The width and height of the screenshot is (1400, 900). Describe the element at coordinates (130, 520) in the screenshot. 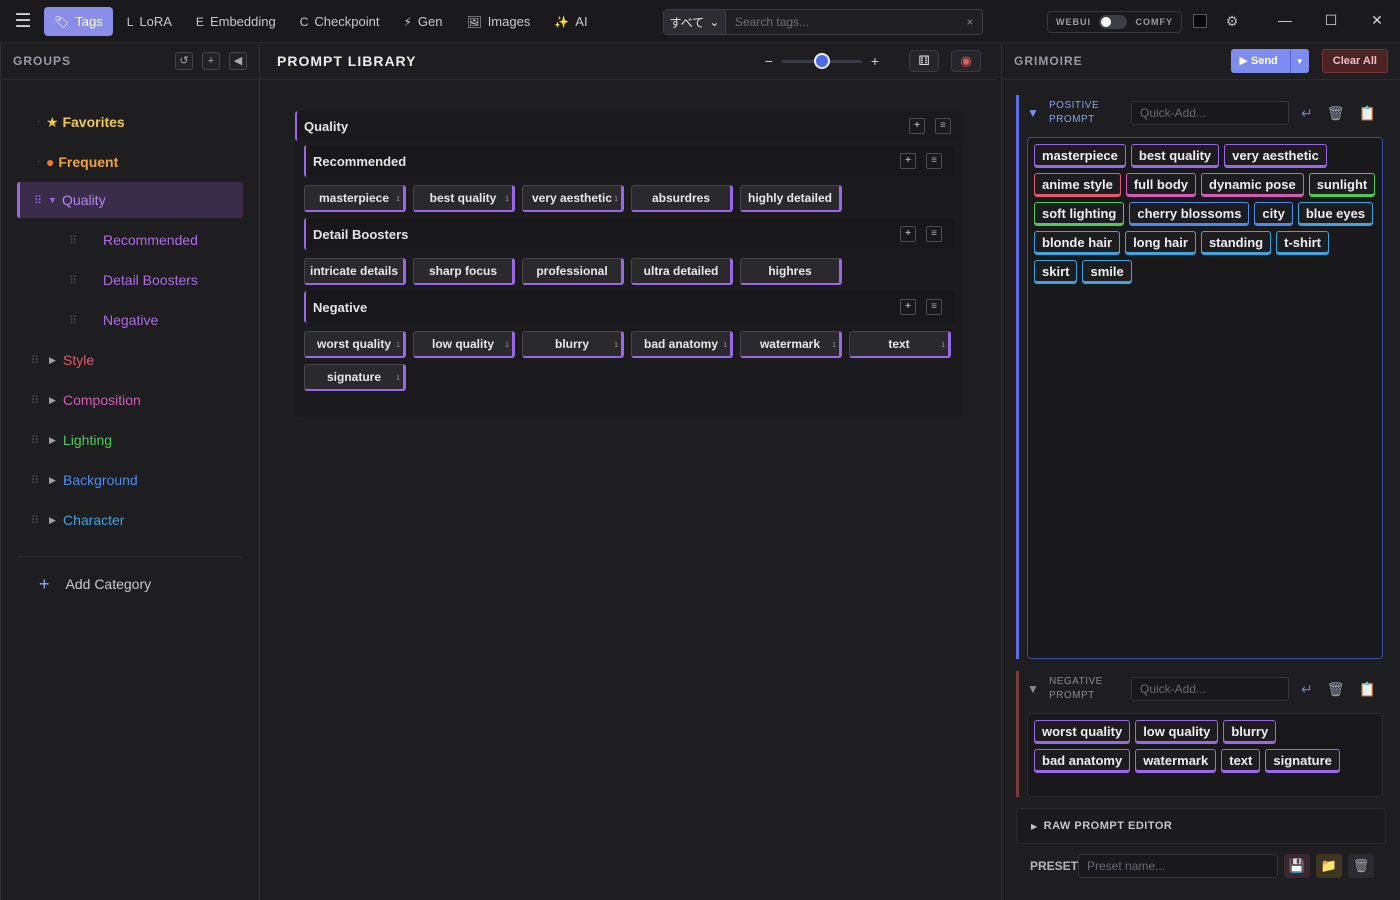

I see `tree-item-character: ⠿ ▶ Character` at that location.